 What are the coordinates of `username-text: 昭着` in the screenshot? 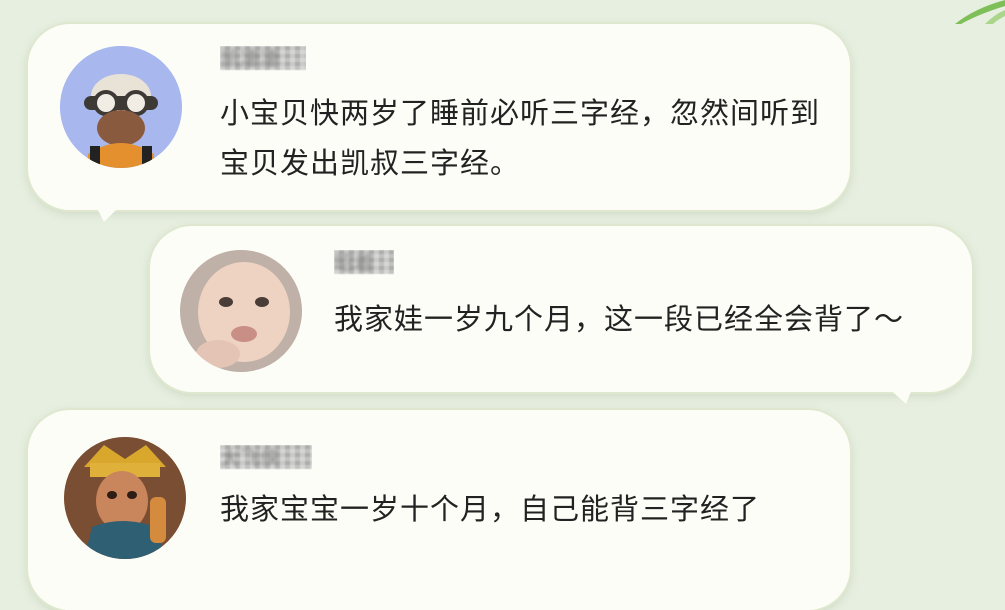 It's located at (354, 263).